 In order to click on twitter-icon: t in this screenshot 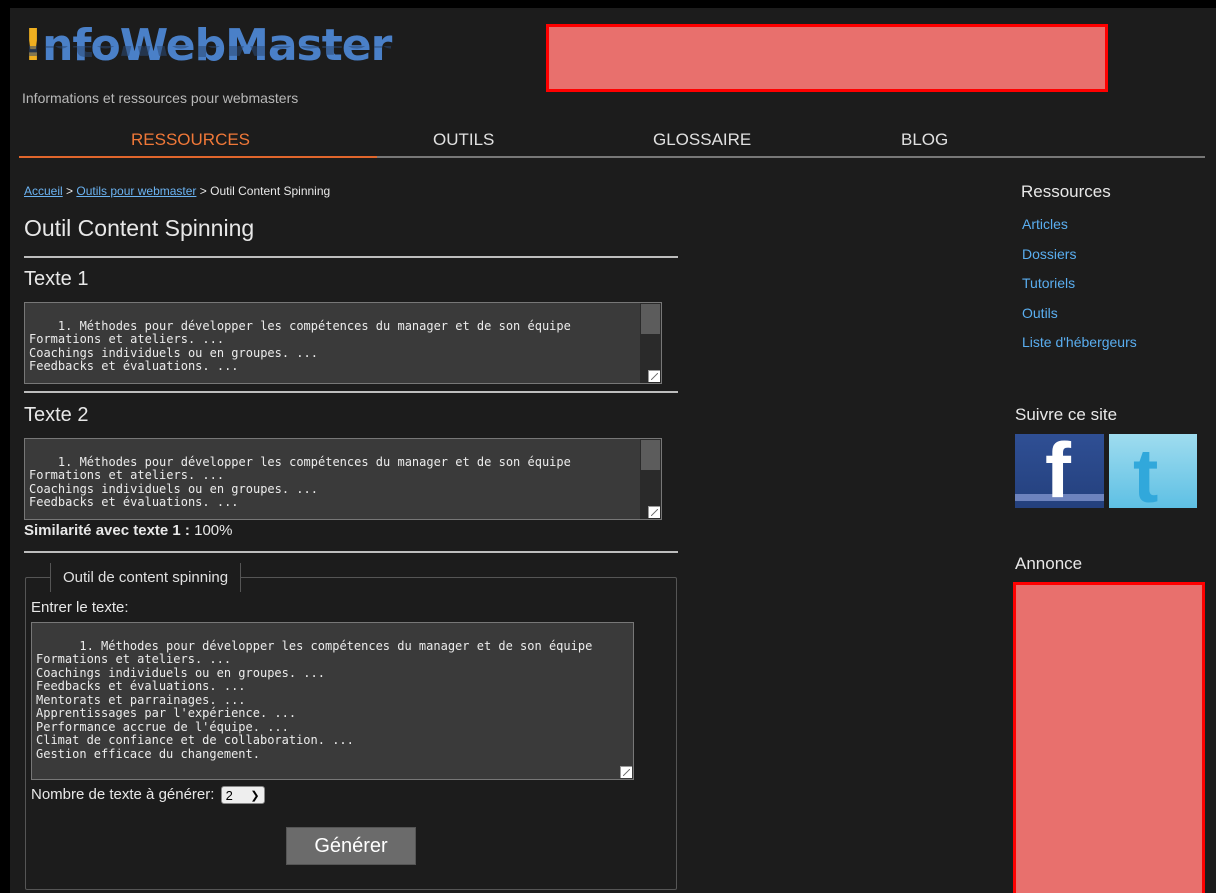, I will do `click(1153, 471)`.